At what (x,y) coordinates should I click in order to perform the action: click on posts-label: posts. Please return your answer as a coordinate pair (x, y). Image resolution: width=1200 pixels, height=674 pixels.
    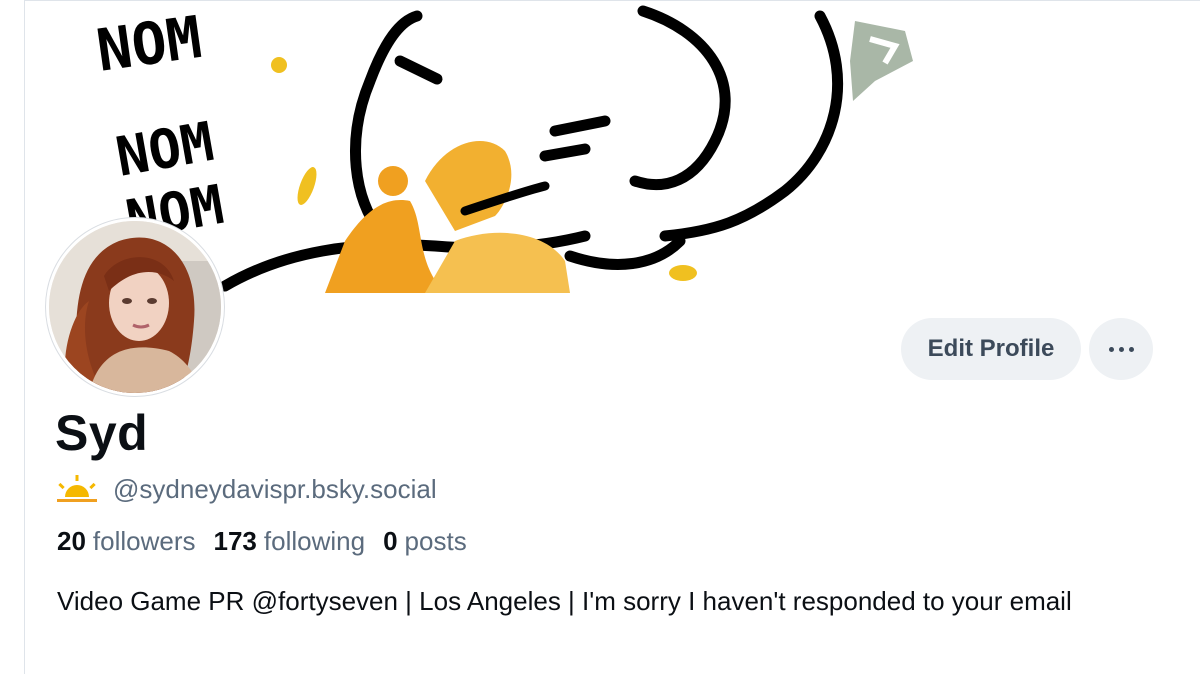
    Looking at the image, I should click on (435, 541).